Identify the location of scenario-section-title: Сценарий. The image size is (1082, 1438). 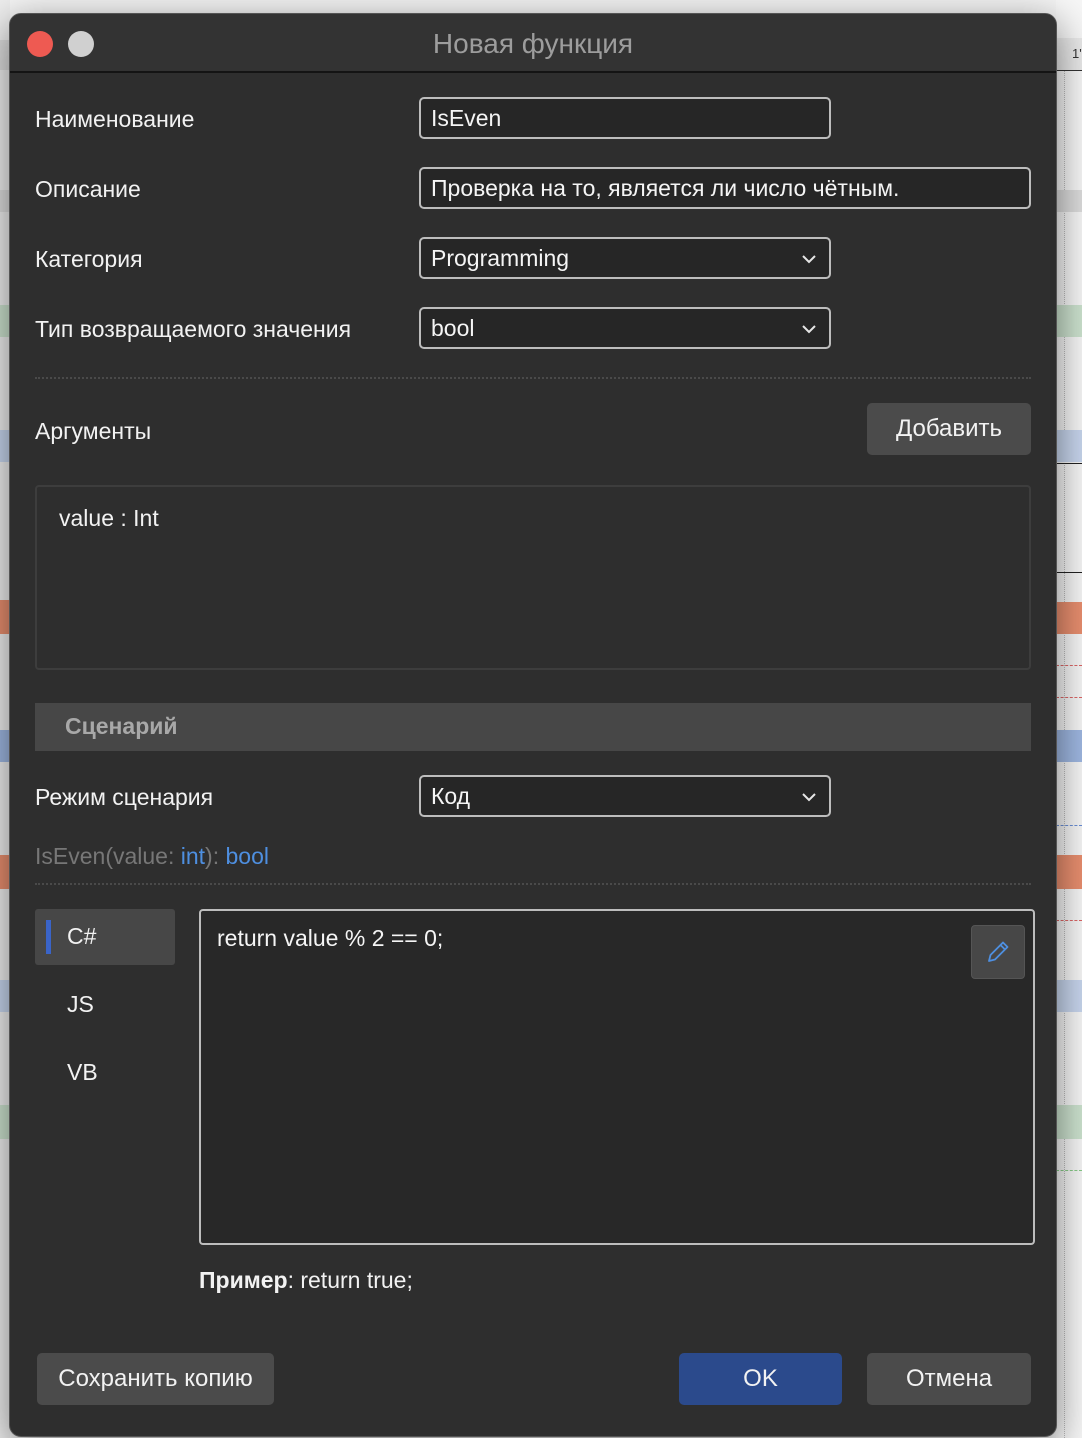
(121, 726).